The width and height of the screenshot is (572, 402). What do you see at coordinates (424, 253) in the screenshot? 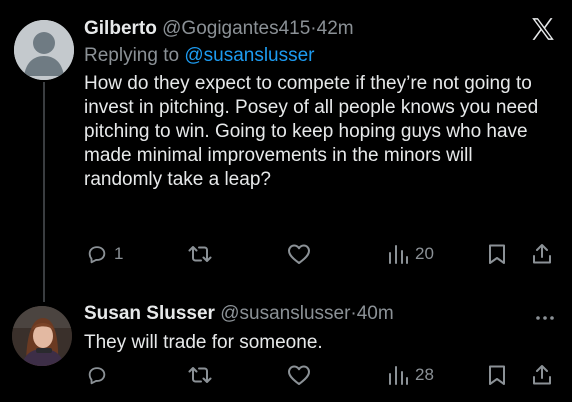
I see `views-count: 20` at bounding box center [424, 253].